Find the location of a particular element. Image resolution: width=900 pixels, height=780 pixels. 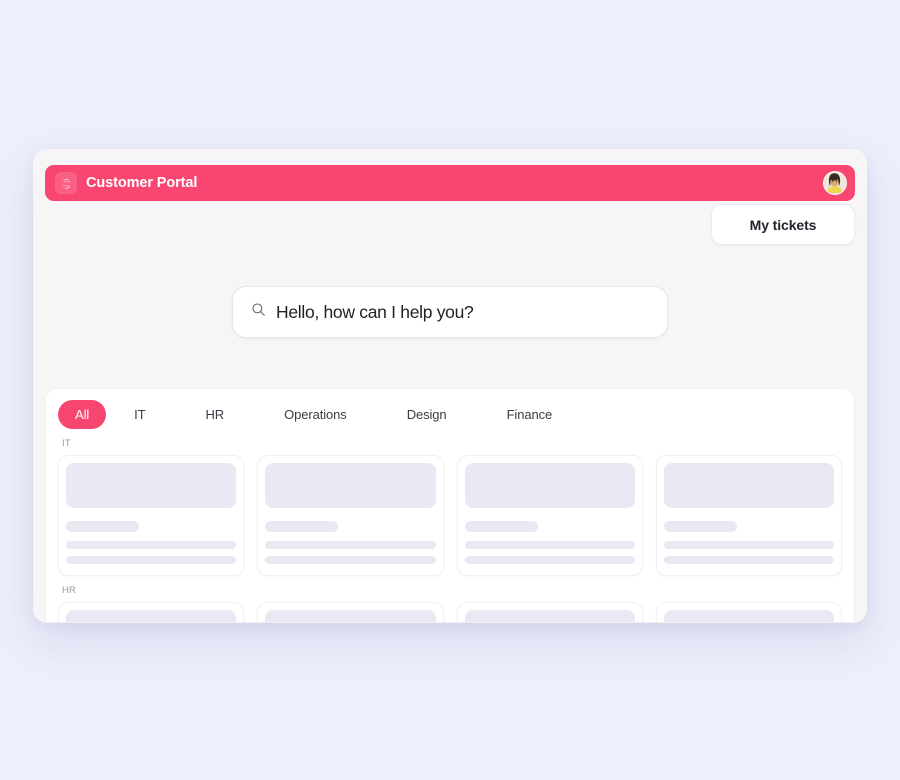

s-lightning-logo-icon is located at coordinates (66, 183).